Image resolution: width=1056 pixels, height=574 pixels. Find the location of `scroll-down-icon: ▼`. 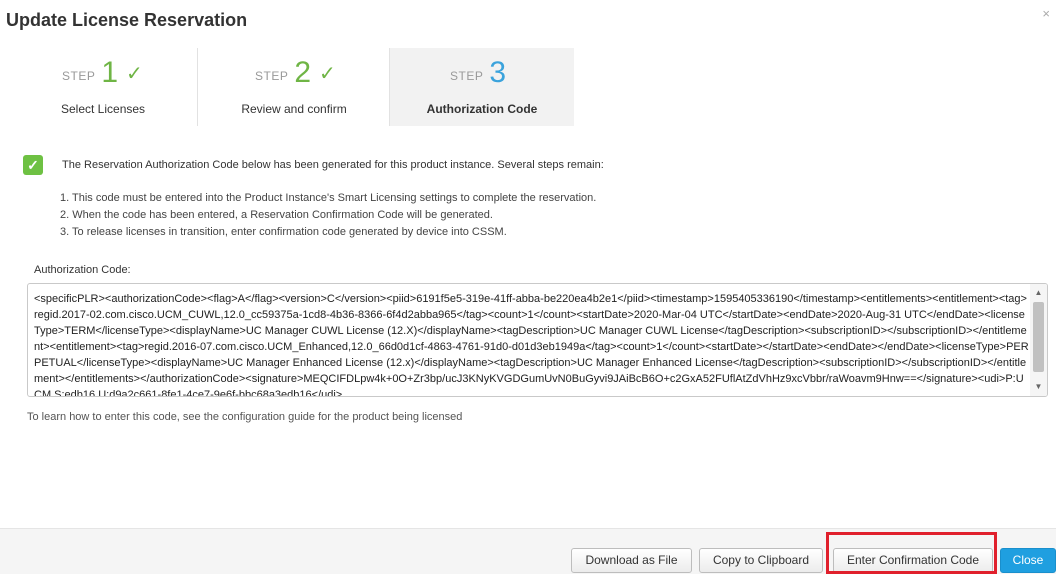

scroll-down-icon: ▼ is located at coordinates (1038, 387).